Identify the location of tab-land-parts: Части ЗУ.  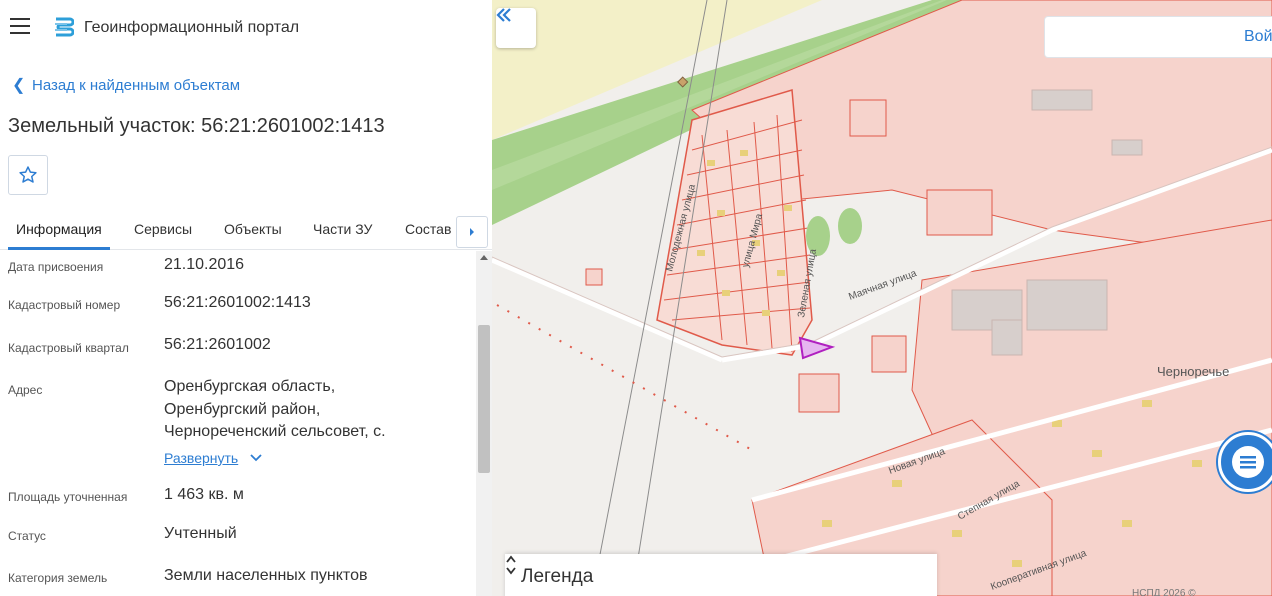
(342, 229).